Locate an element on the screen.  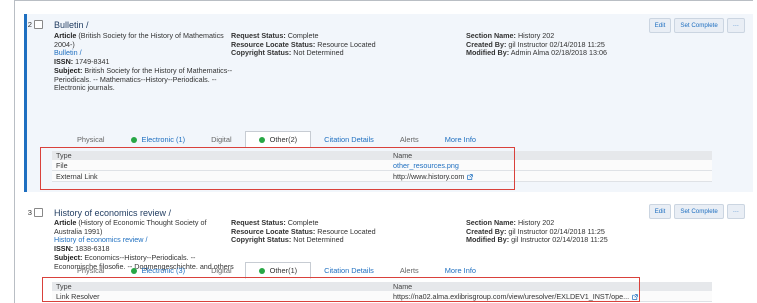
issn-value: 1838-6318 is located at coordinates (92, 249).